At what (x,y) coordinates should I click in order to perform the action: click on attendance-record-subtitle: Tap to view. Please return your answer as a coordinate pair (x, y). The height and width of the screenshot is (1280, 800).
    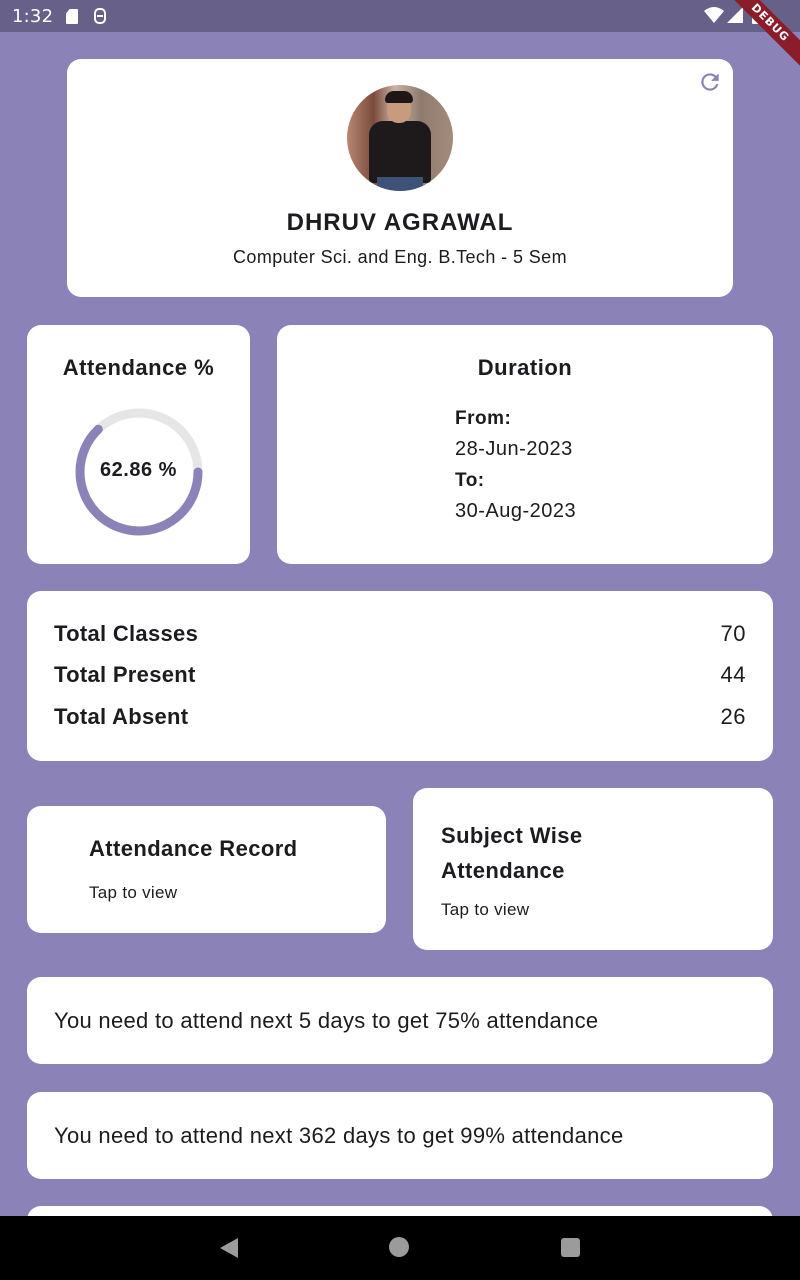
    Looking at the image, I should click on (133, 892).